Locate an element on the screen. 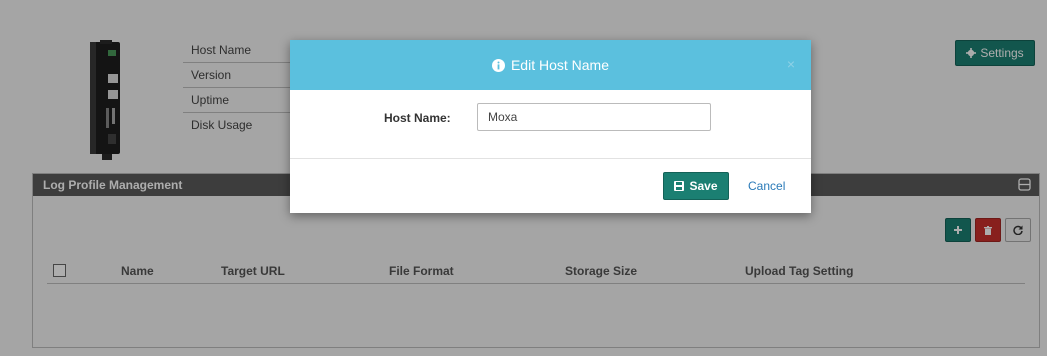 This screenshot has height=356, width=1047. modal-footer: Save Cancel is located at coordinates (550, 186).